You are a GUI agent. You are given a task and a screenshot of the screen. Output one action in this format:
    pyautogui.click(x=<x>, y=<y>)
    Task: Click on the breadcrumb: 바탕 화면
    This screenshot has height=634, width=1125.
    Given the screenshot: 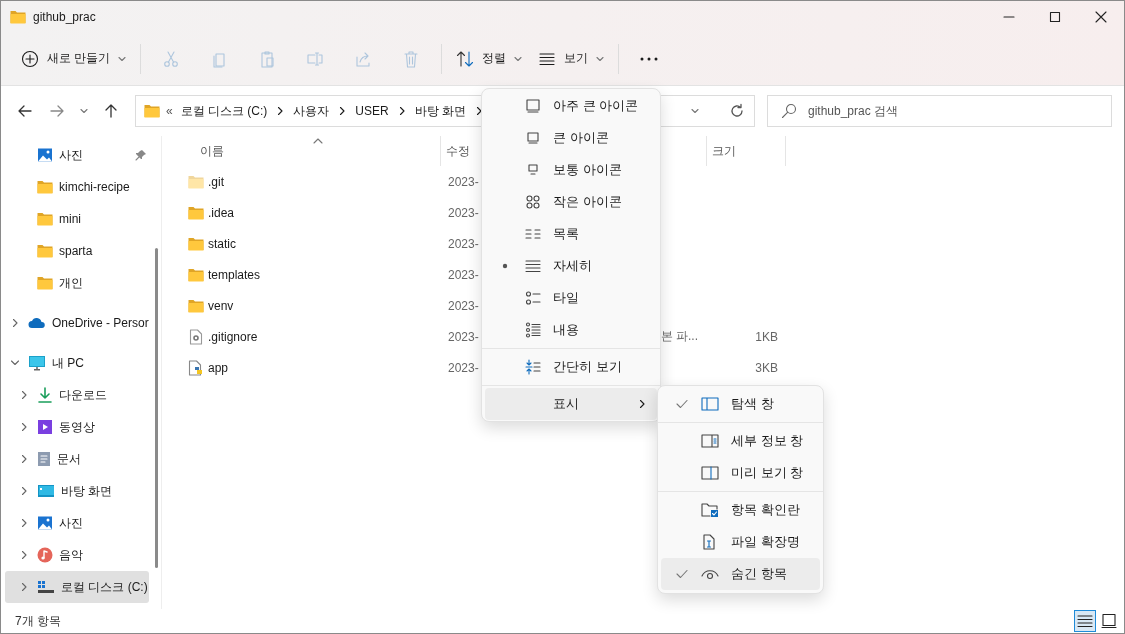 What is the action you would take?
    pyautogui.click(x=440, y=111)
    